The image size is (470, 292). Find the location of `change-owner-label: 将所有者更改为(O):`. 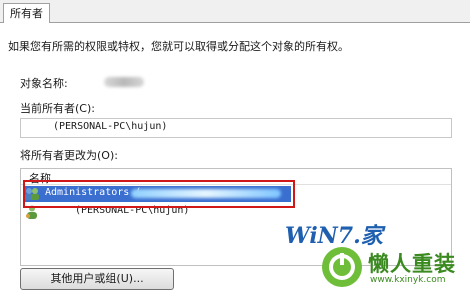

change-owner-label: 将所有者更改为(O): is located at coordinates (69, 155).